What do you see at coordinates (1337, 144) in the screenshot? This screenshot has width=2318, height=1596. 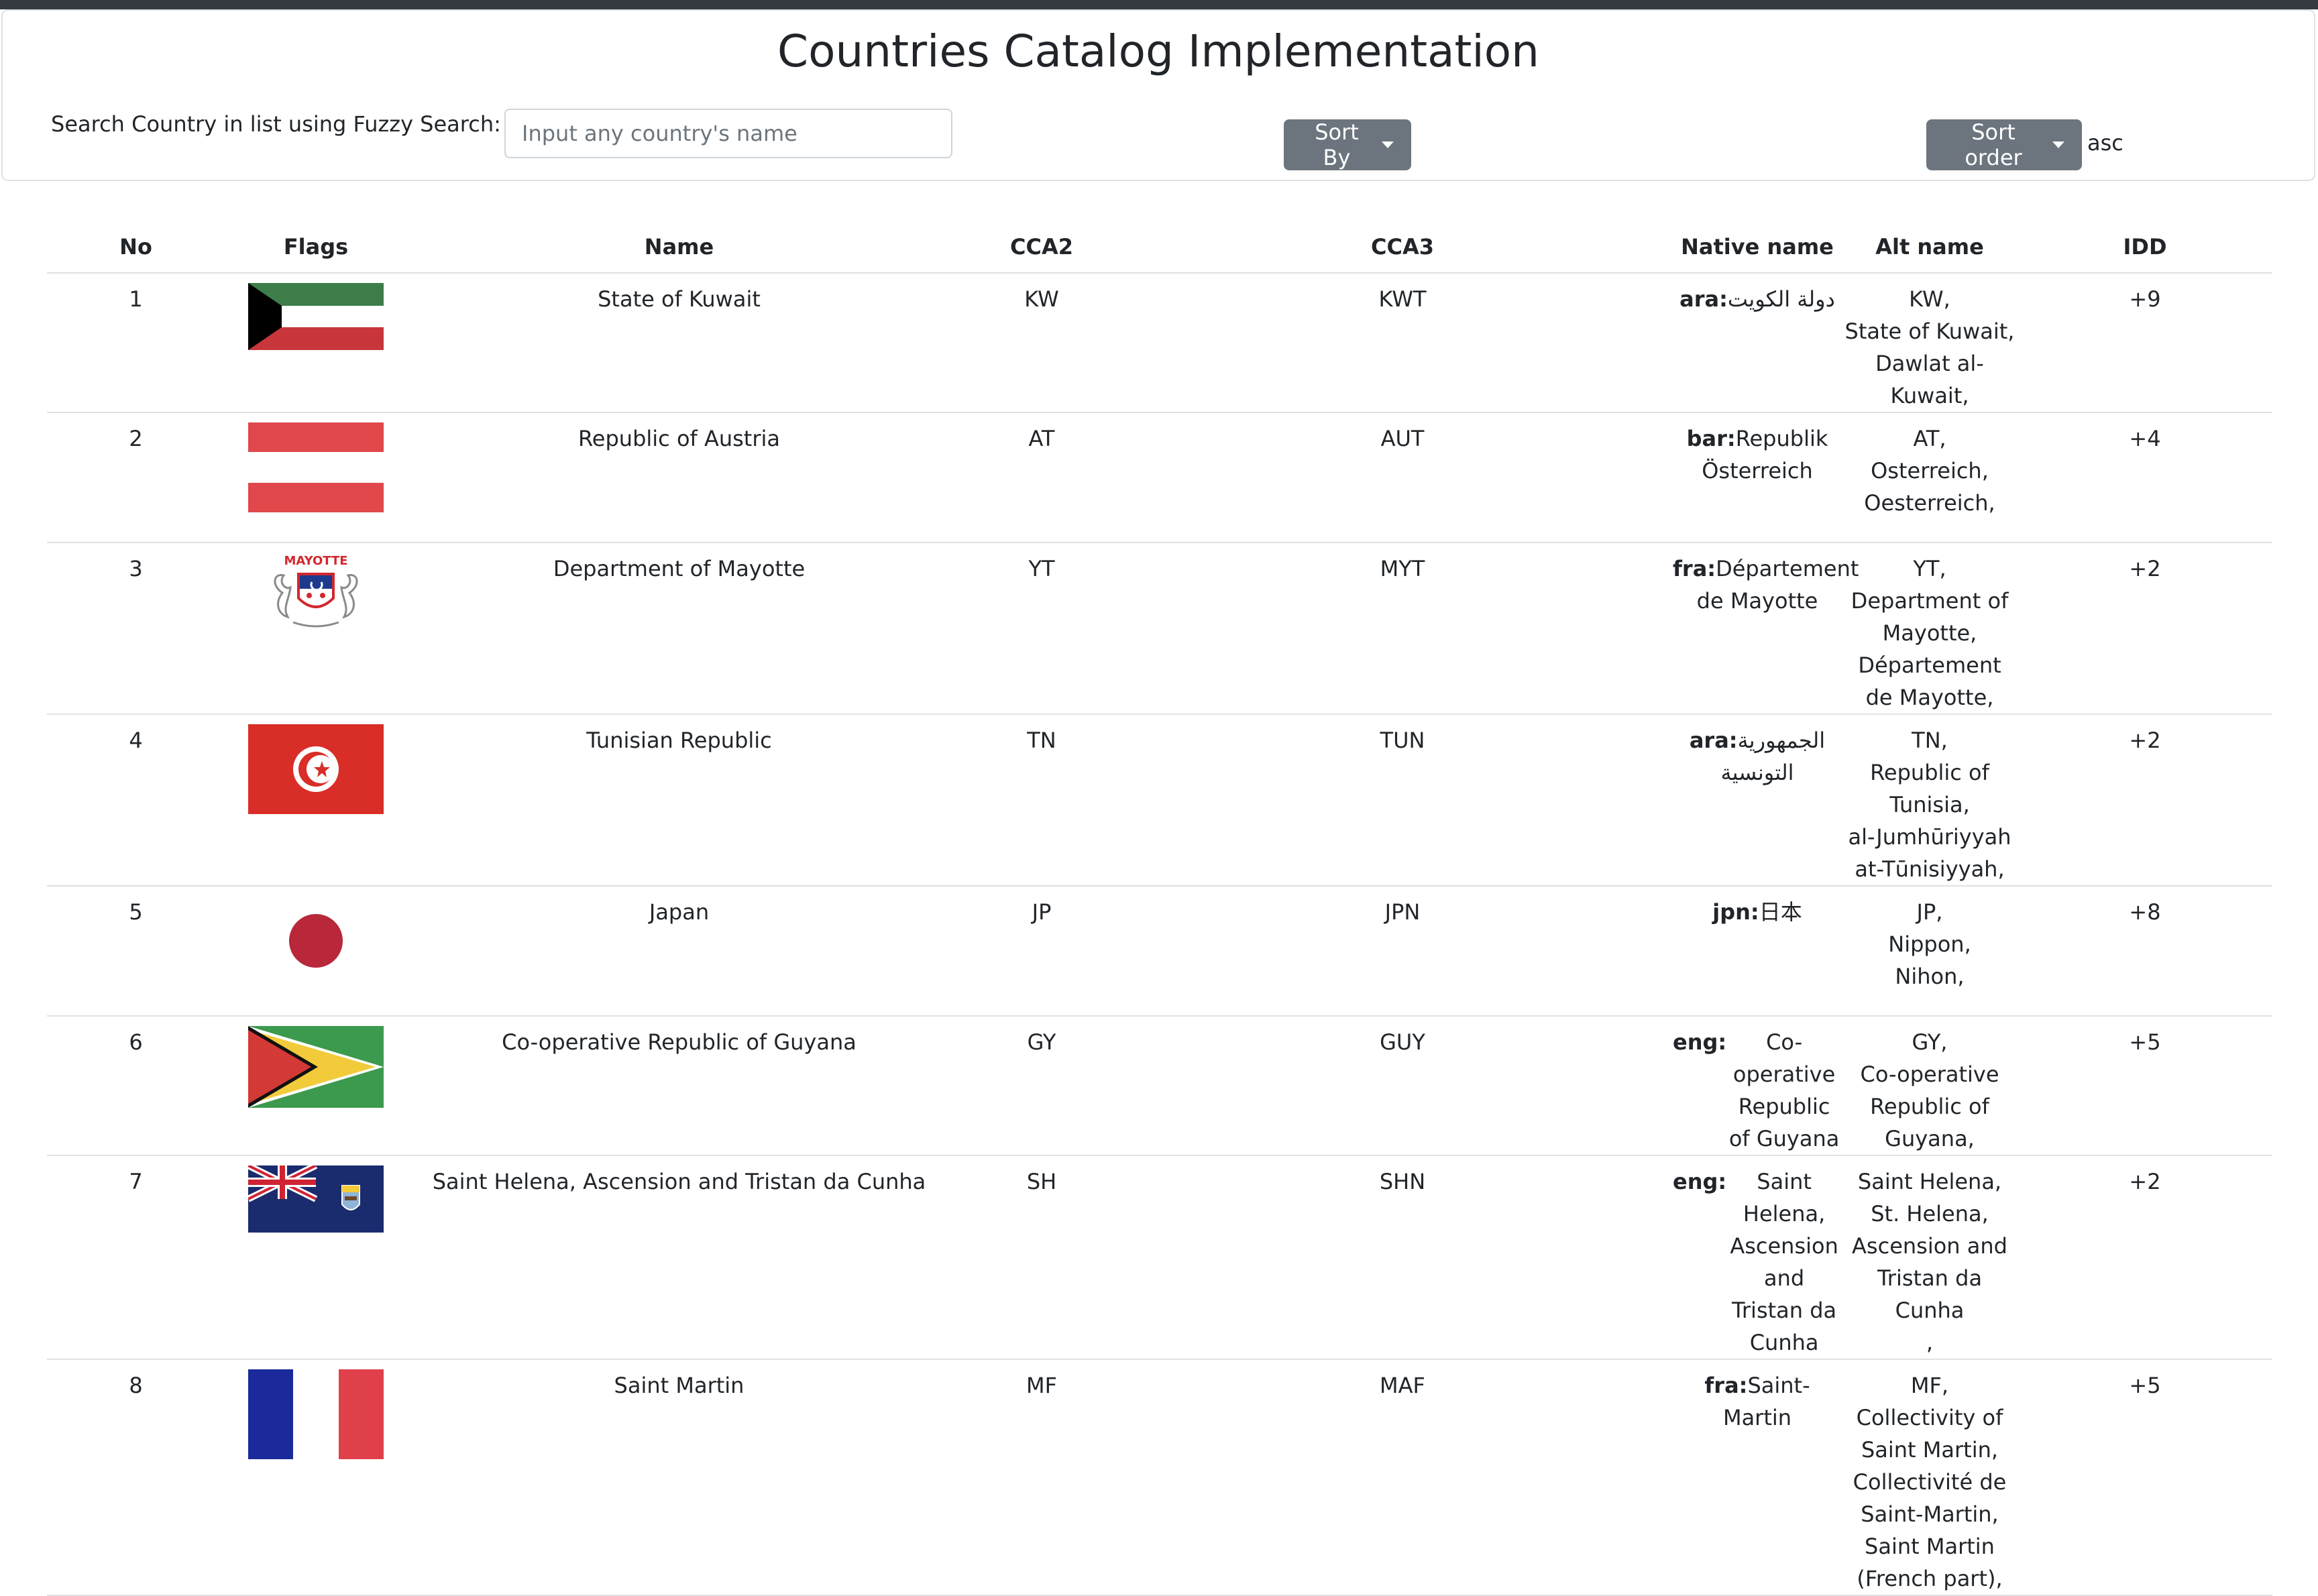 I see `sort-by-label: Sort By` at bounding box center [1337, 144].